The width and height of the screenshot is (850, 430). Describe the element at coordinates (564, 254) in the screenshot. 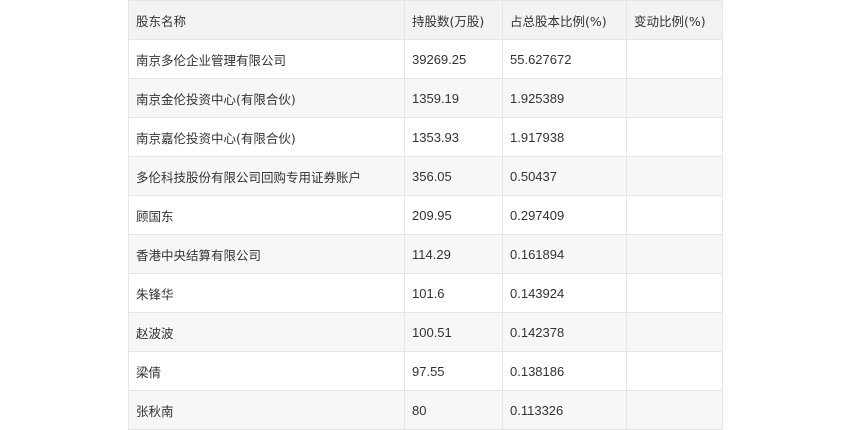

I see `cell-ratio: 0.161894` at that location.